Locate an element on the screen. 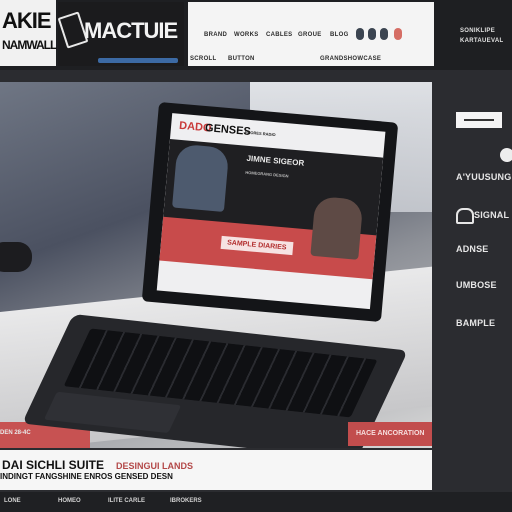 This screenshot has width=512, height=512. sidebar-item-5: BAMPLE is located at coordinates (475, 323).